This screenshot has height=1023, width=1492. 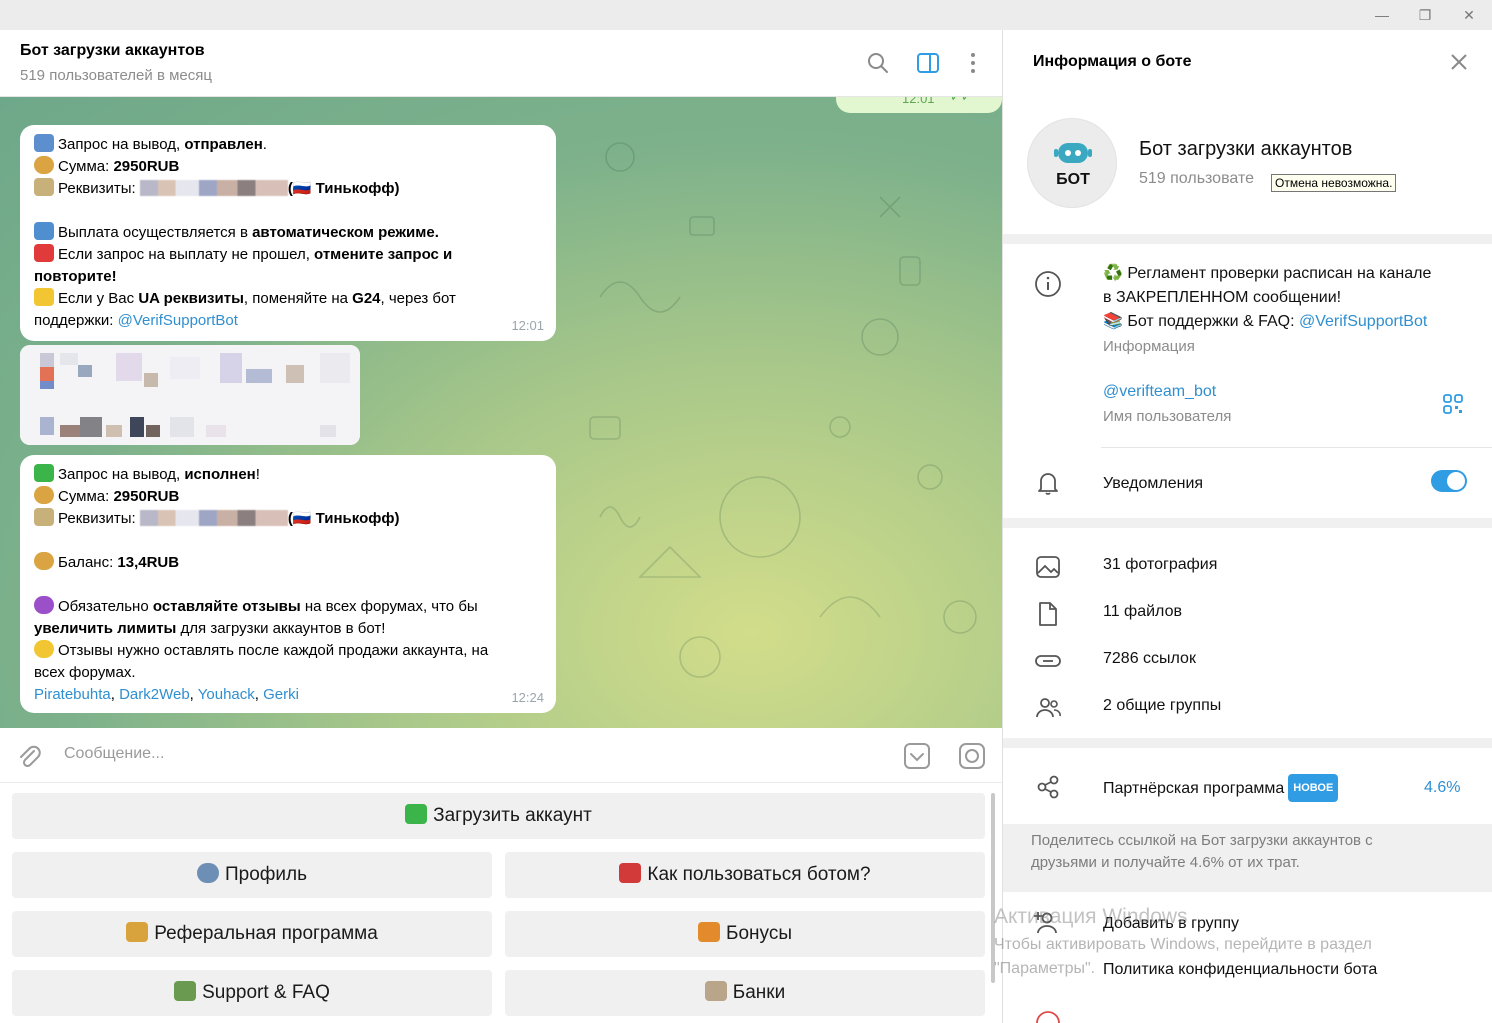 What do you see at coordinates (715, 991) in the screenshot?
I see `bank-icon` at bounding box center [715, 991].